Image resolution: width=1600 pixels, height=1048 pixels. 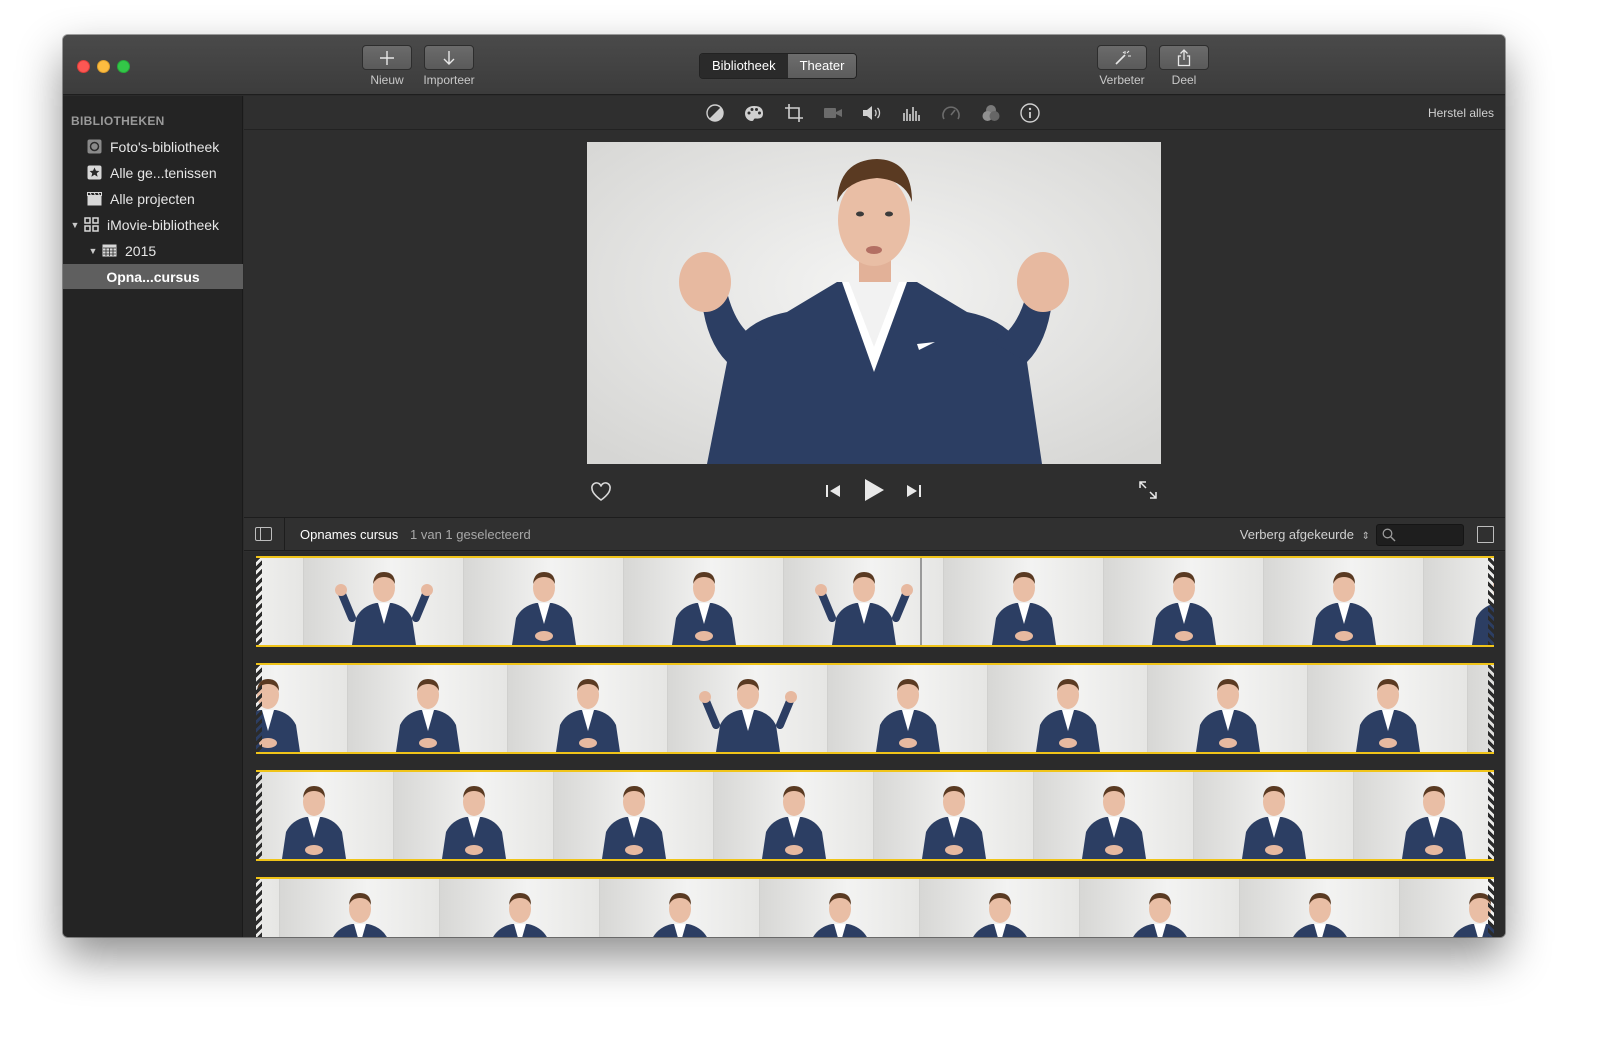 What do you see at coordinates (91, 224) in the screenshot?
I see `grid-icon` at bounding box center [91, 224].